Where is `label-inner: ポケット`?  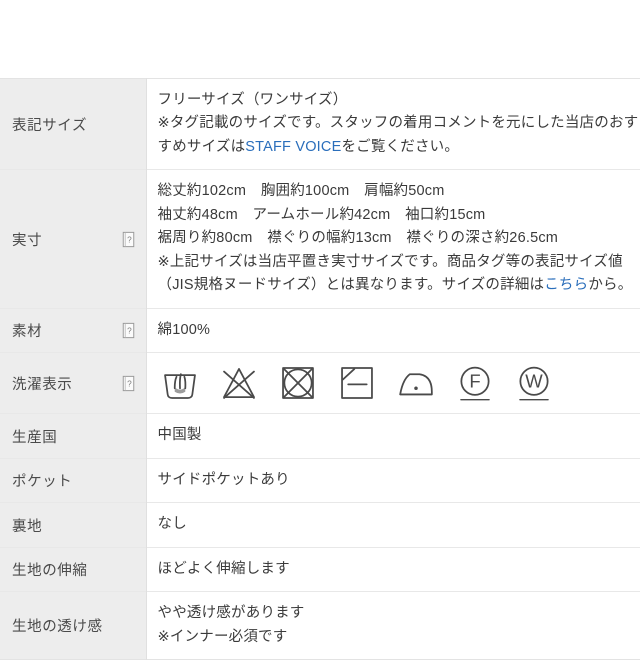
label-inner: ポケット is located at coordinates (75, 480).